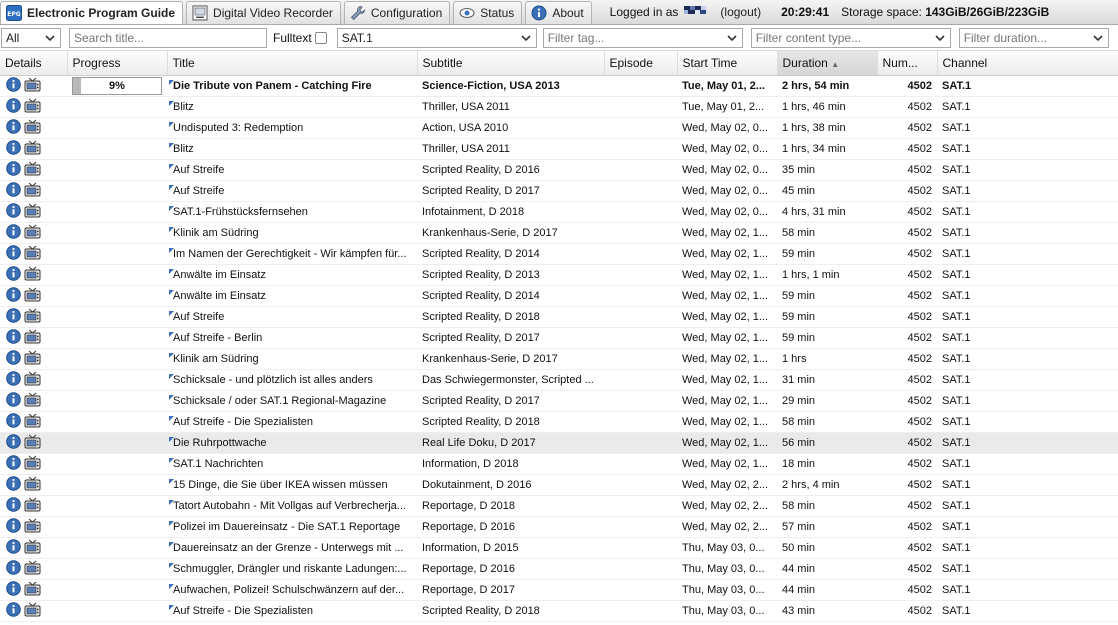 The width and height of the screenshot is (1118, 625). I want to click on tab-configuration: Configuration, so click(397, 12).